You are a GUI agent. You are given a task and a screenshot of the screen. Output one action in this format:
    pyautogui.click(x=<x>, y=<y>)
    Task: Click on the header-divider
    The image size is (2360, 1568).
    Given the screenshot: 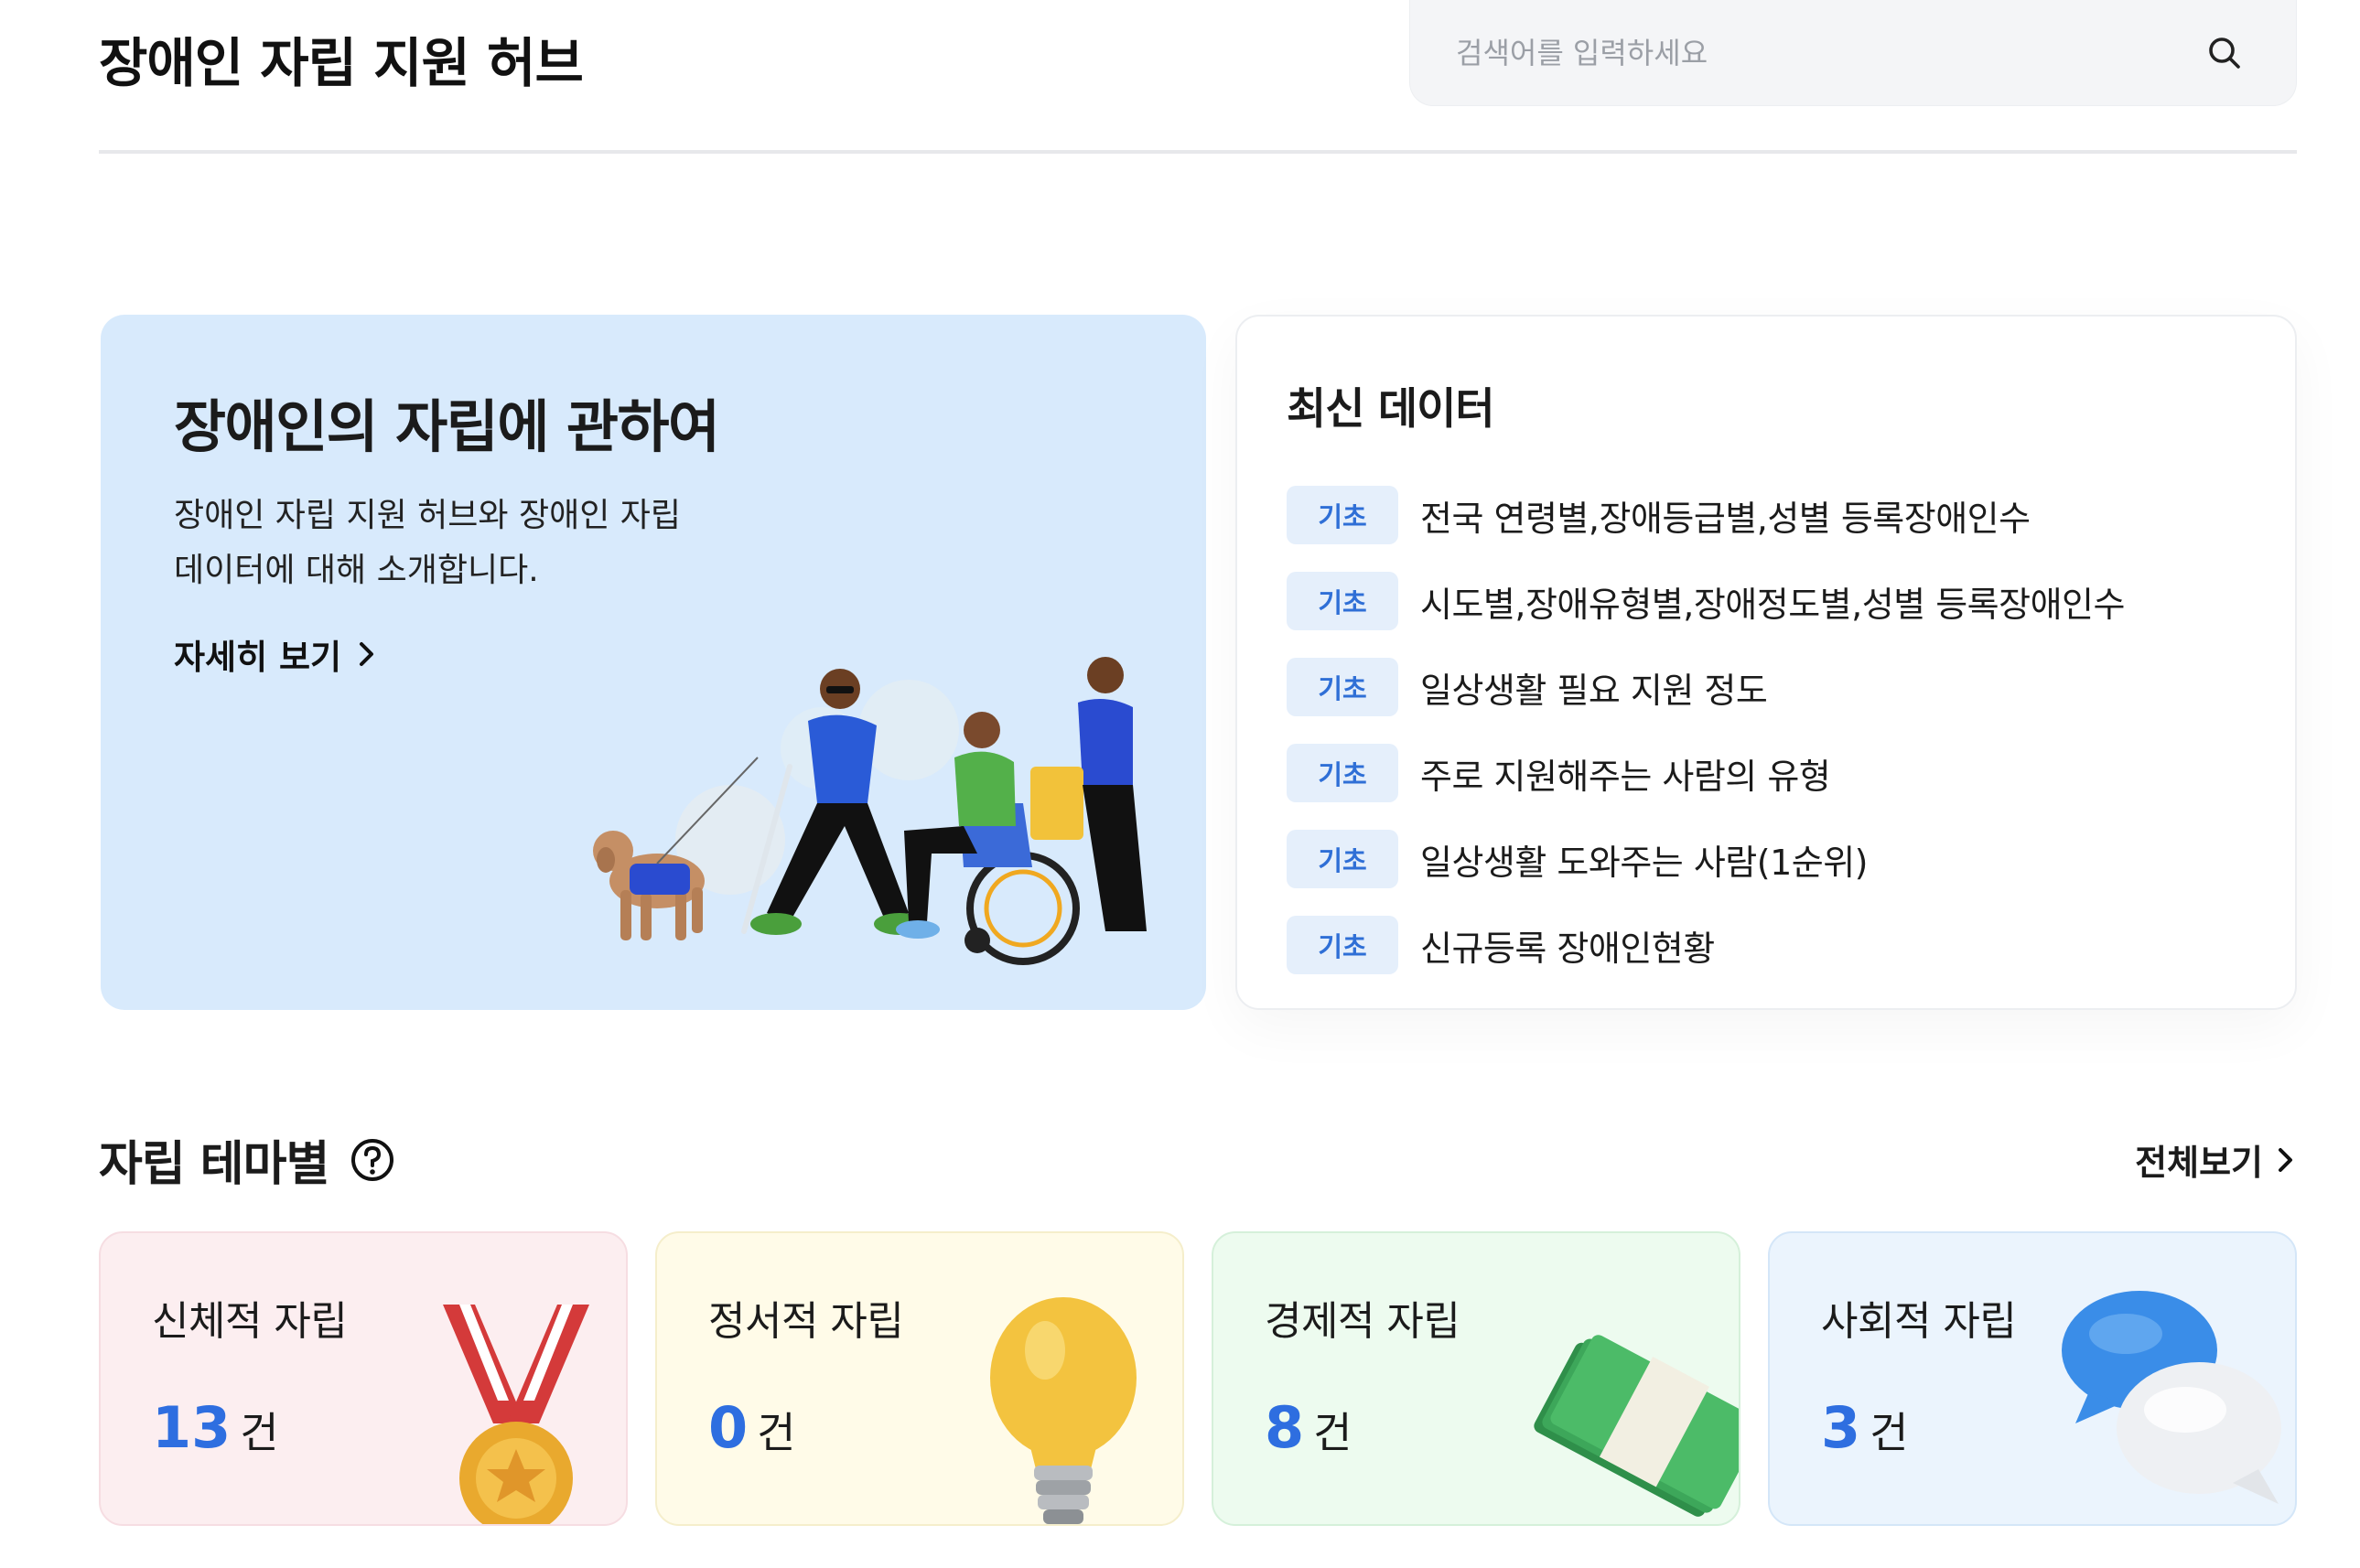 What is the action you would take?
    pyautogui.click(x=1198, y=152)
    